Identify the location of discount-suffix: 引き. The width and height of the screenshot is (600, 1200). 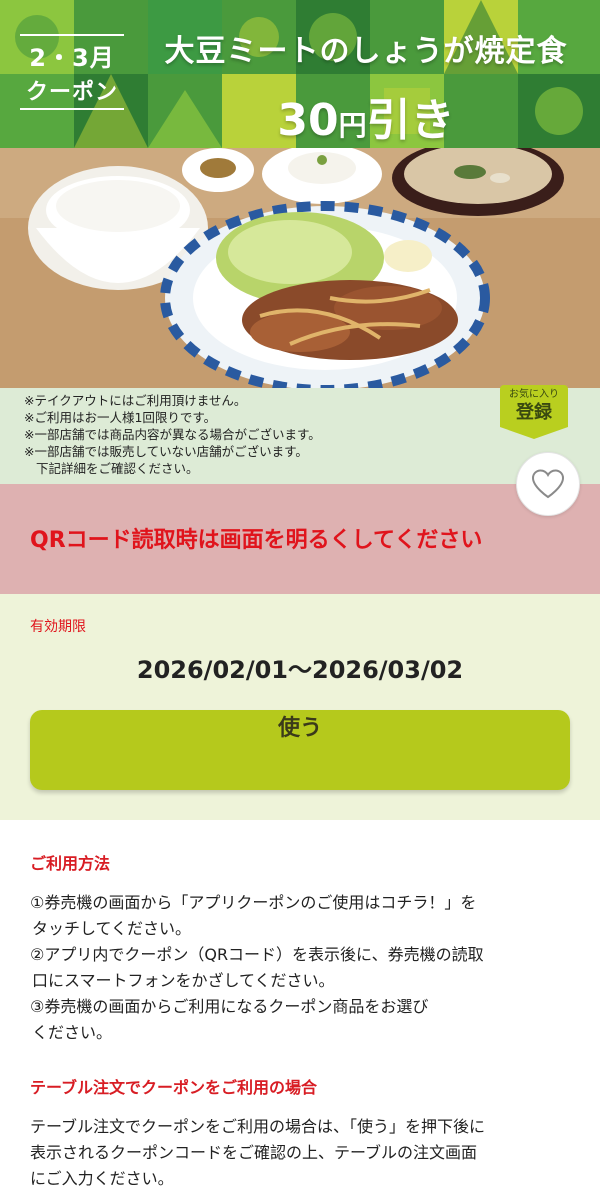
(410, 120).